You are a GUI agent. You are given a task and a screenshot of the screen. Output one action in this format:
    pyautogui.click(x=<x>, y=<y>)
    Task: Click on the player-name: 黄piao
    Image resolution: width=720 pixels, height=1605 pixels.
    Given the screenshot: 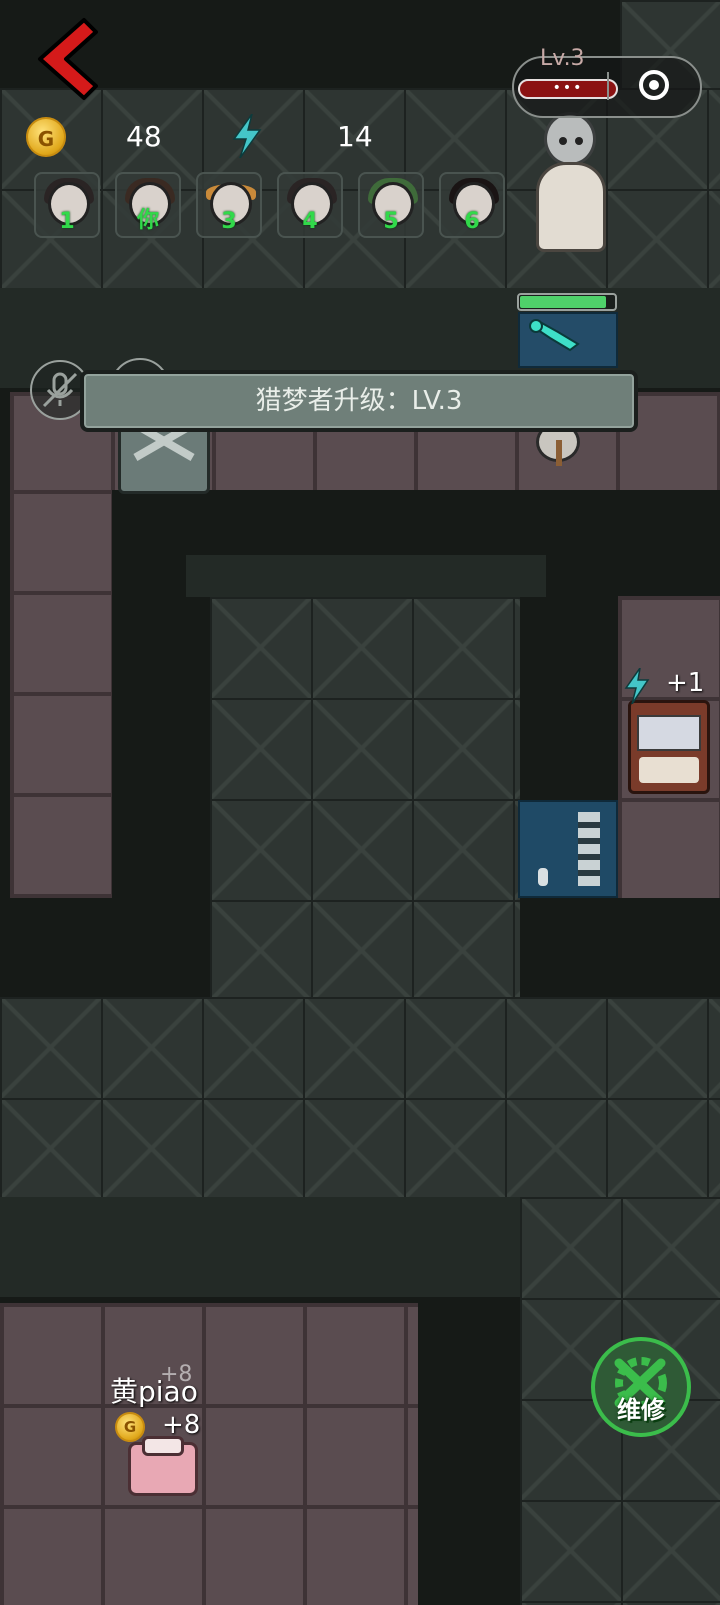 What is the action you would take?
    pyautogui.click(x=154, y=1391)
    